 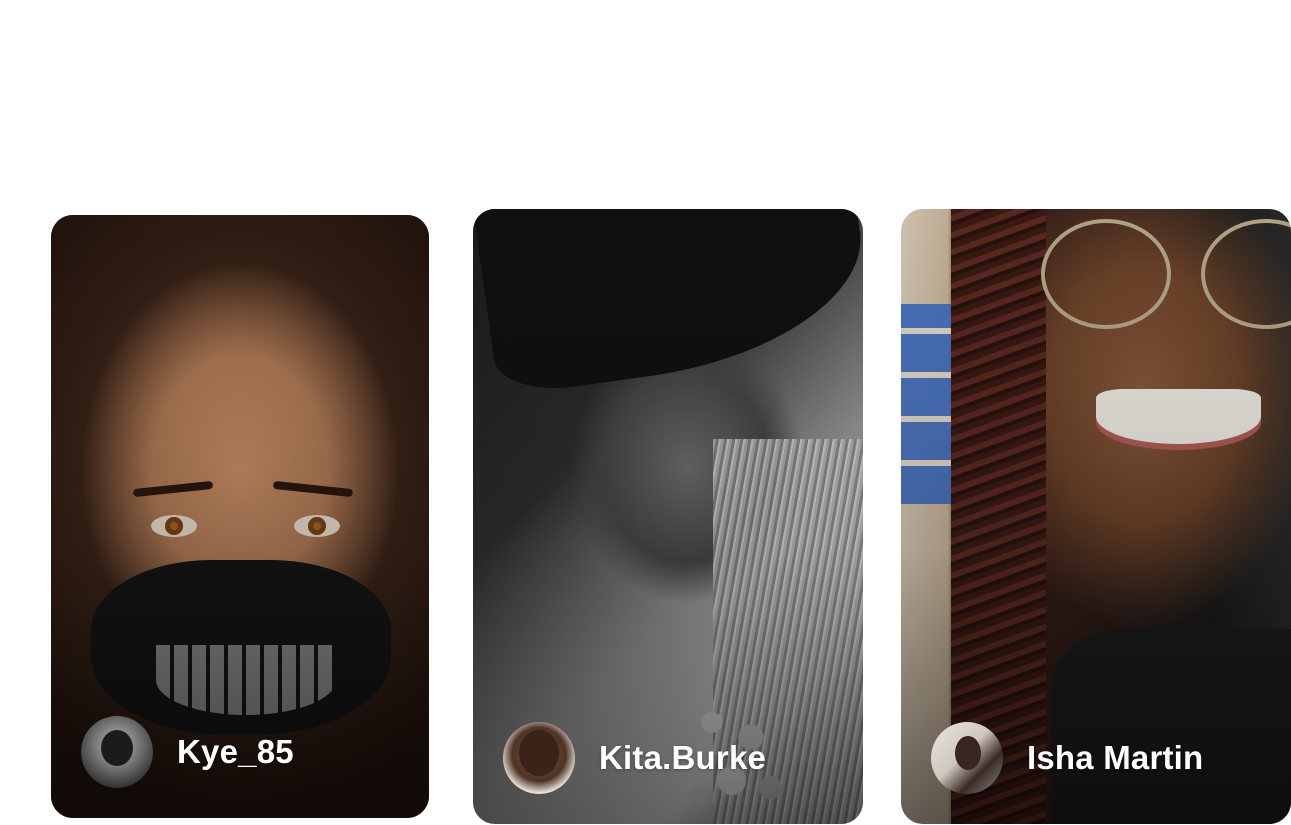 What do you see at coordinates (235, 752) in the screenshot?
I see `creator-name: Kye_85` at bounding box center [235, 752].